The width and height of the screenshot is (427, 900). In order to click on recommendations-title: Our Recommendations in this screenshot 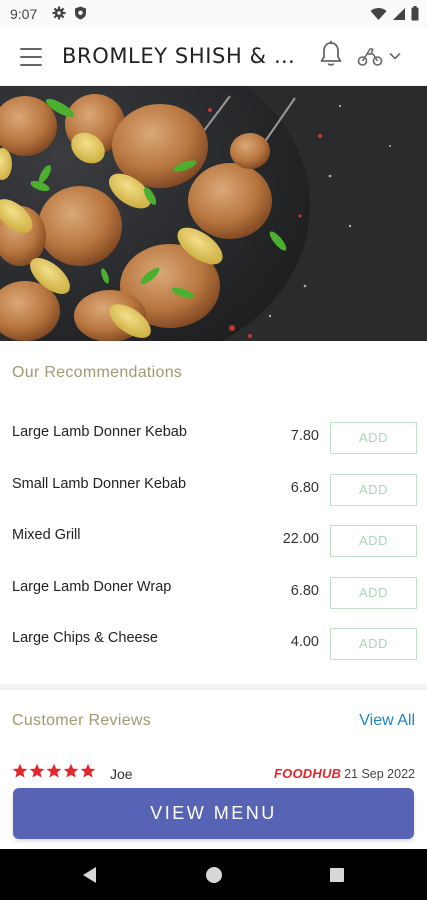, I will do `click(97, 372)`.